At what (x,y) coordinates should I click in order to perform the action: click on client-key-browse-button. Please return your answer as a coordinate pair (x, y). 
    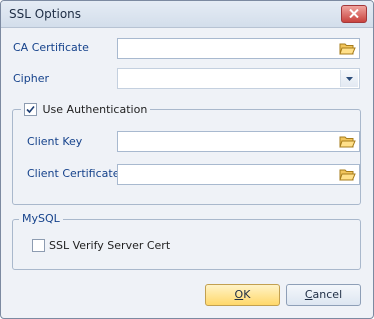
    Looking at the image, I should click on (347, 141).